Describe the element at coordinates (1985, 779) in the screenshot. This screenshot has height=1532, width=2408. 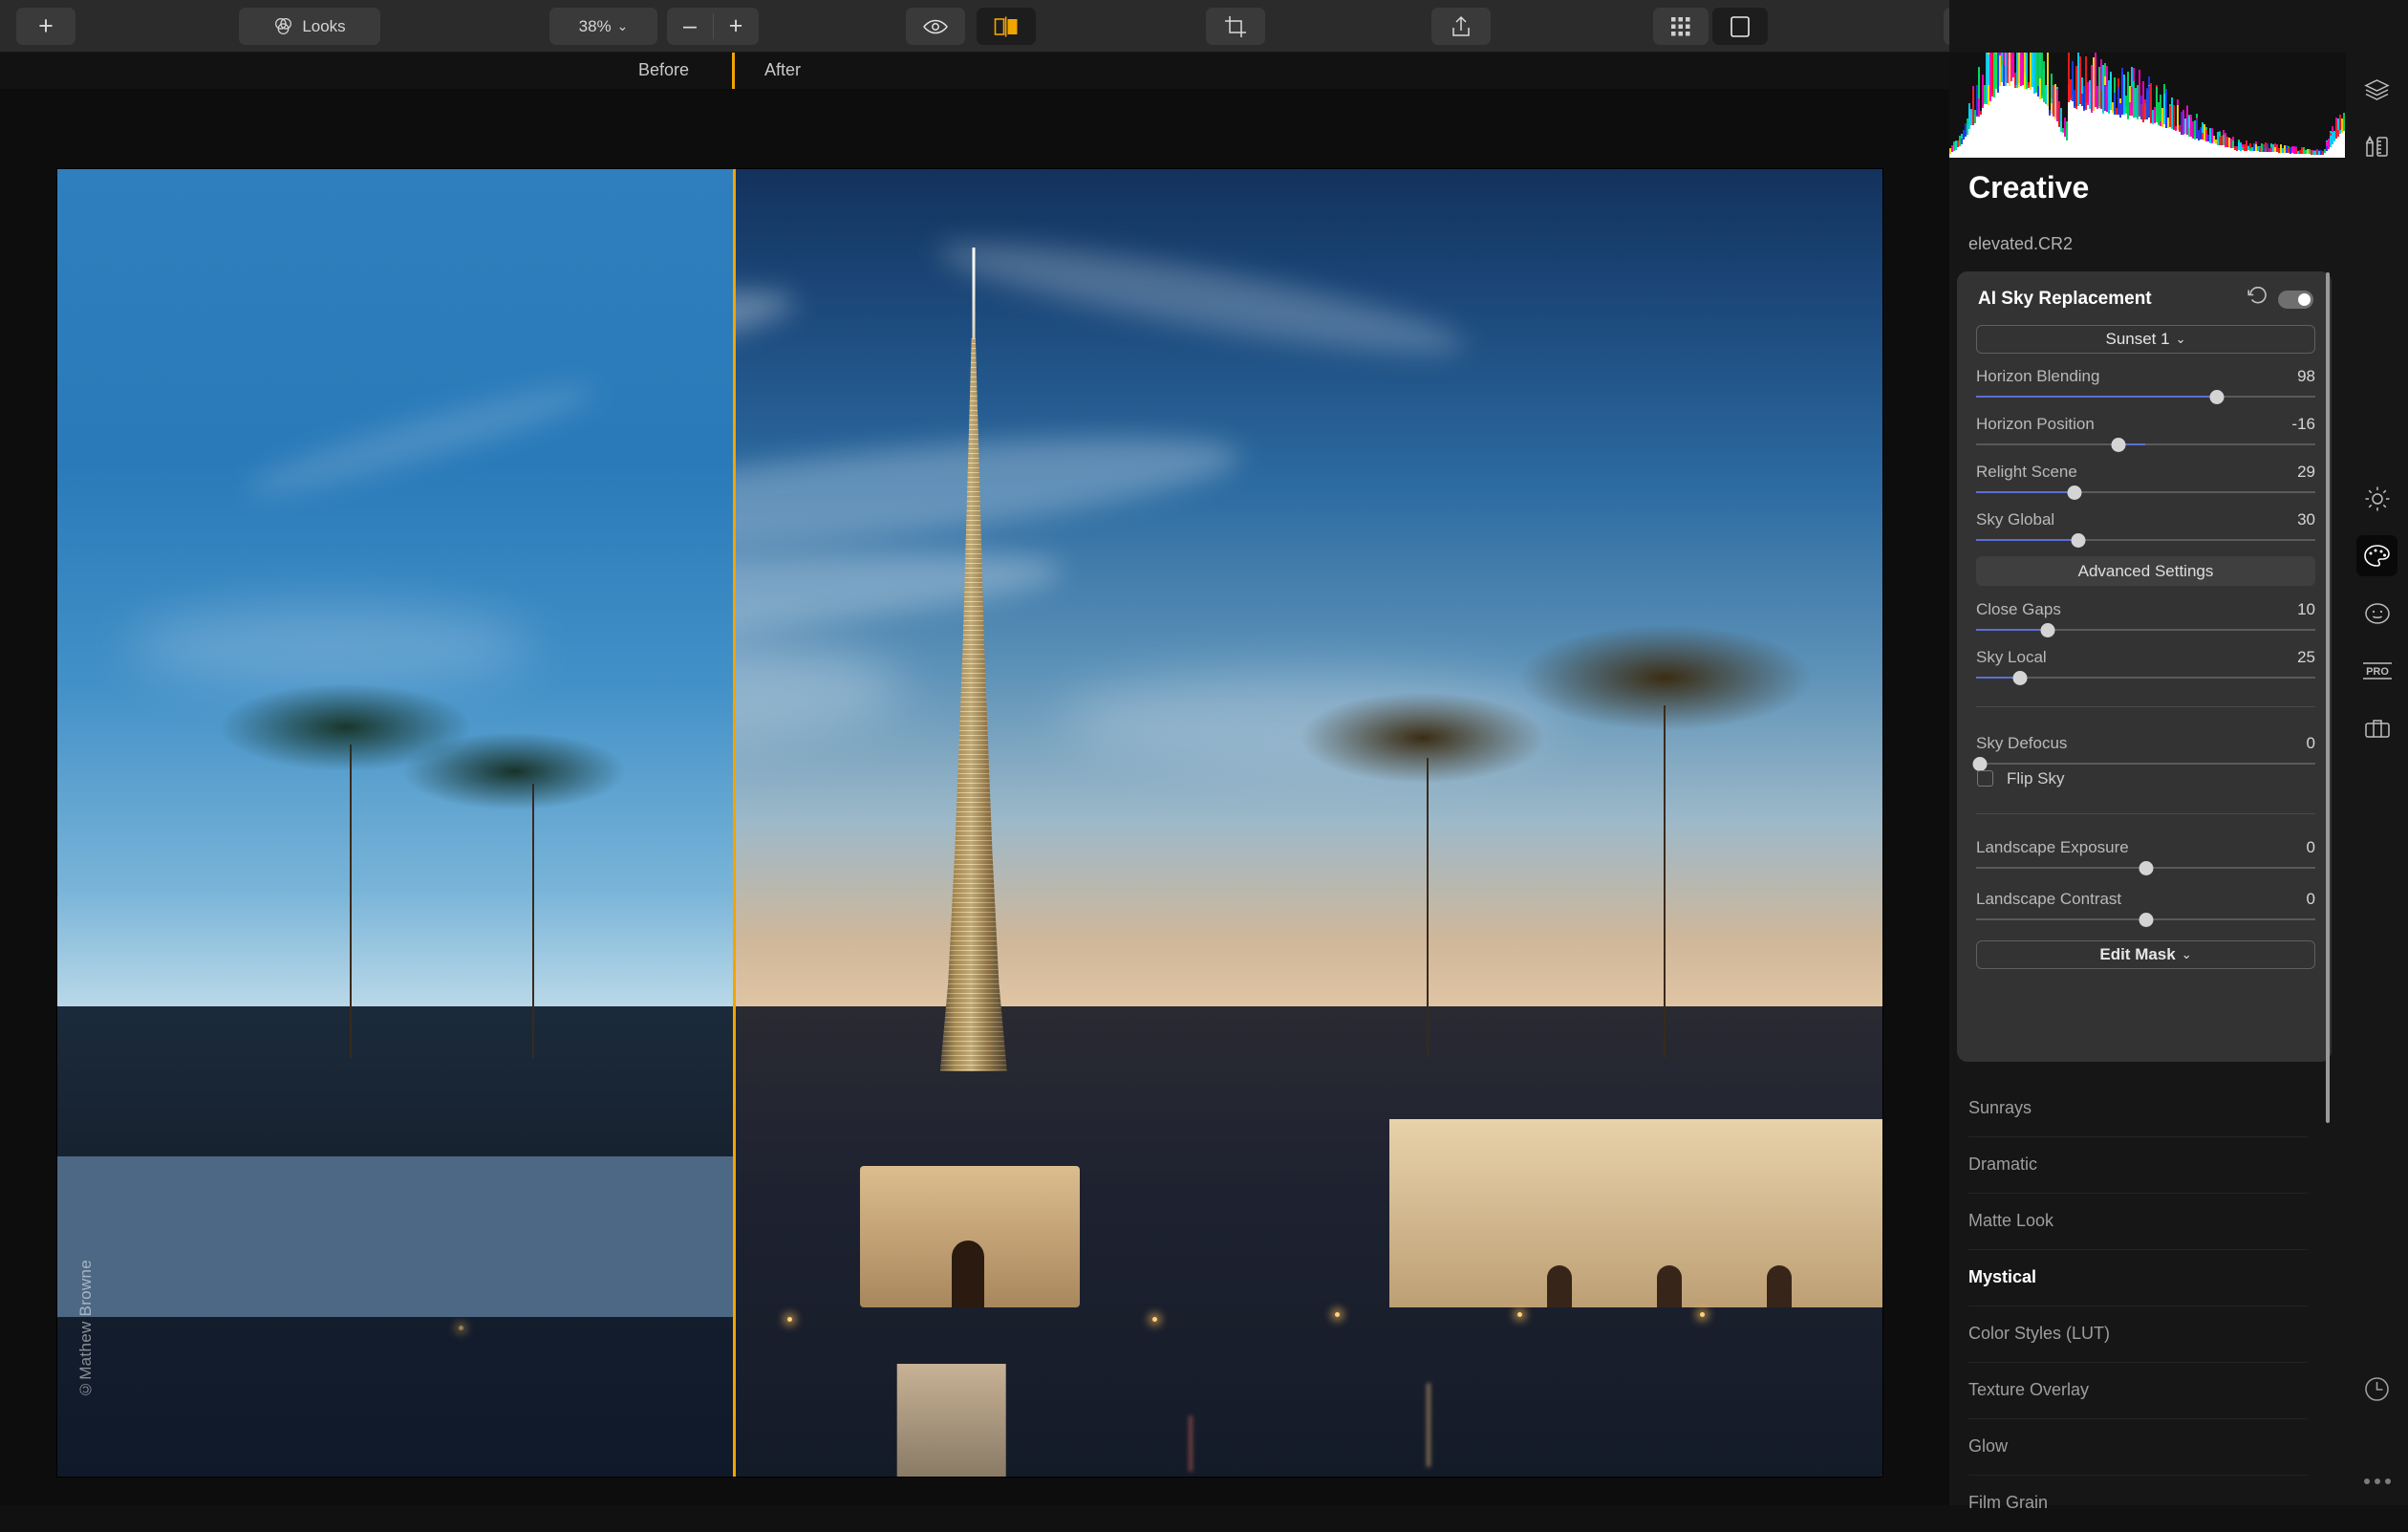
I see `flip-sky-checkbox` at that location.